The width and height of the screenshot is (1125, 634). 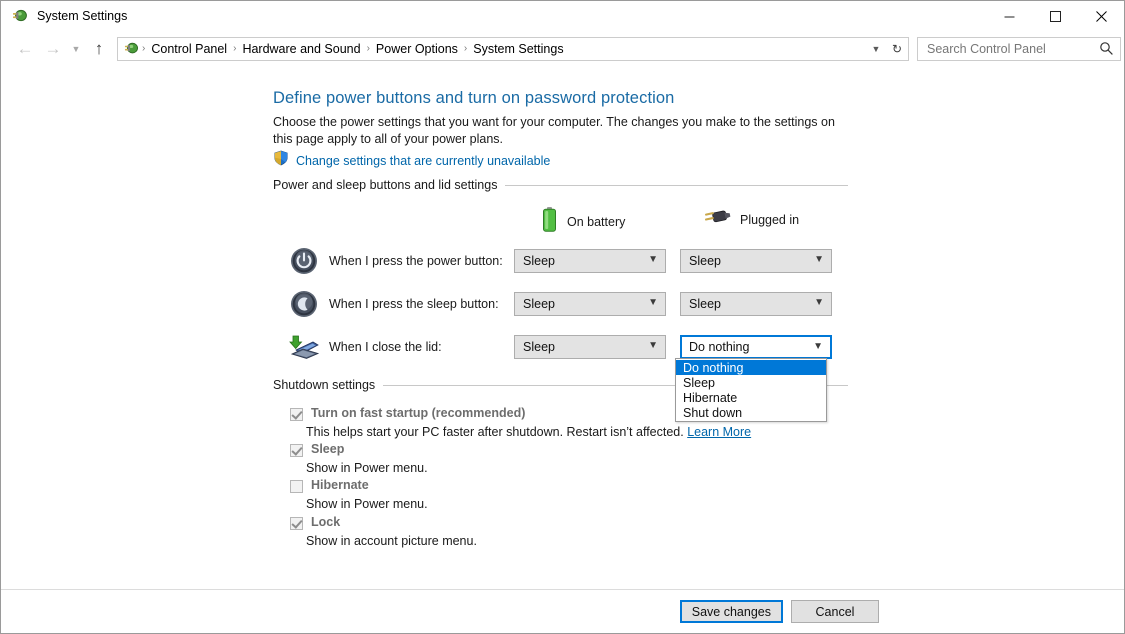 What do you see at coordinates (562, 16) in the screenshot?
I see `title-bar: System Settings` at bounding box center [562, 16].